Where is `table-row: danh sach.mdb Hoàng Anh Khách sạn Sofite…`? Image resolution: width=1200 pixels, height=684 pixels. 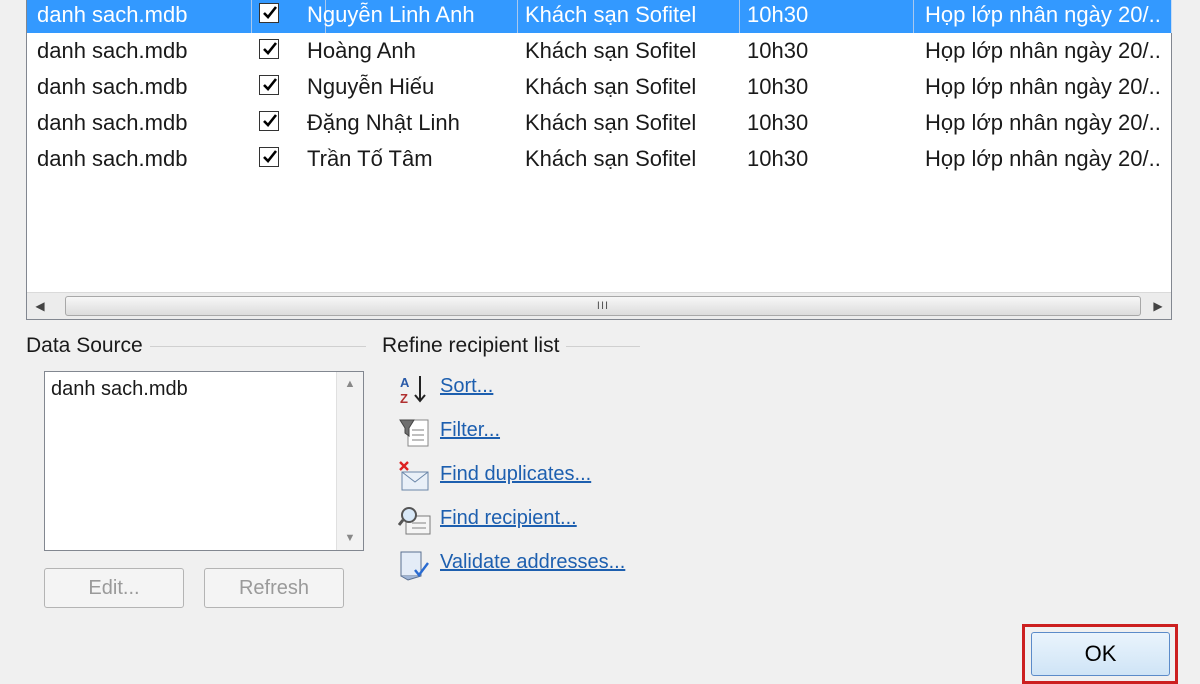 table-row: danh sach.mdb Hoàng Anh Khách sạn Sofite… is located at coordinates (599, 51).